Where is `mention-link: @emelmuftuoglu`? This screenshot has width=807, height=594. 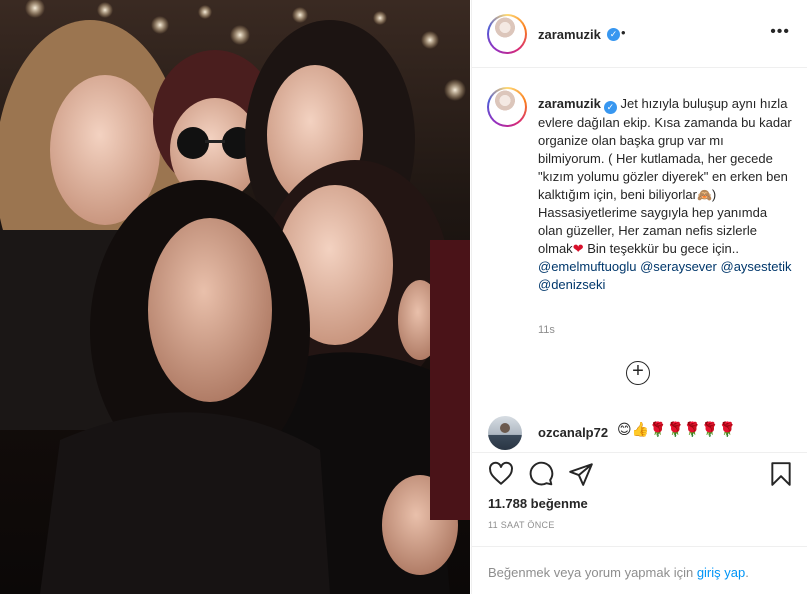 mention-link: @emelmuftuoglu is located at coordinates (587, 266).